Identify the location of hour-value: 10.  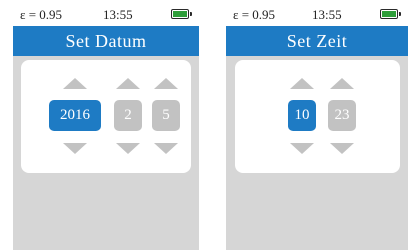
(302, 115).